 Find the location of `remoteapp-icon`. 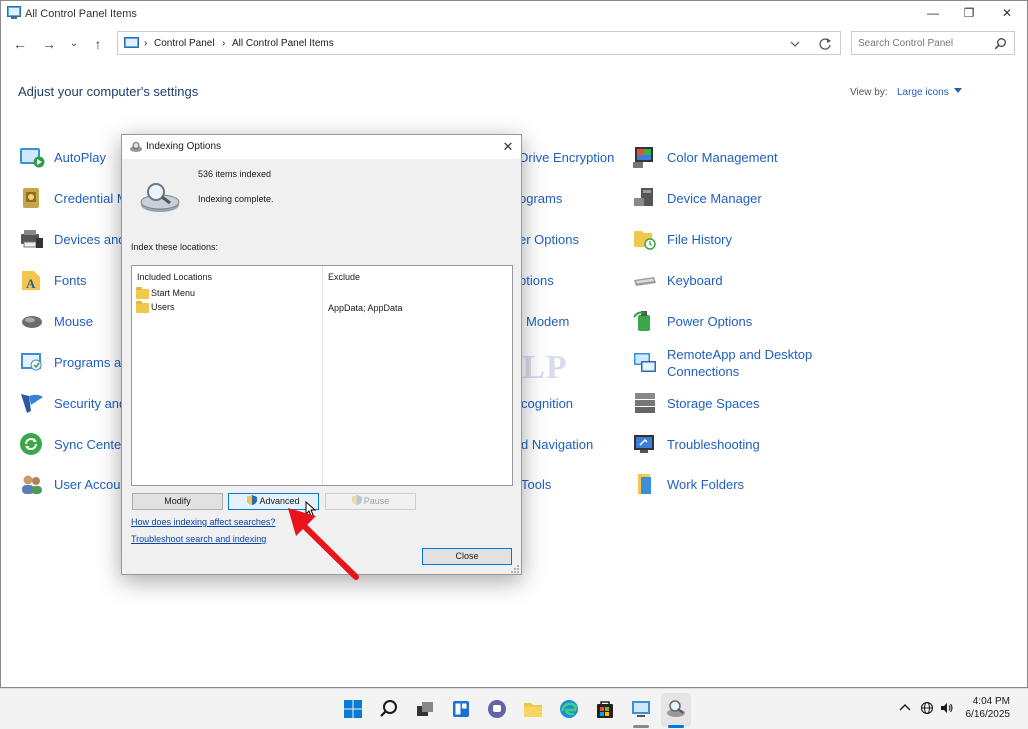

remoteapp-icon is located at coordinates (645, 362).